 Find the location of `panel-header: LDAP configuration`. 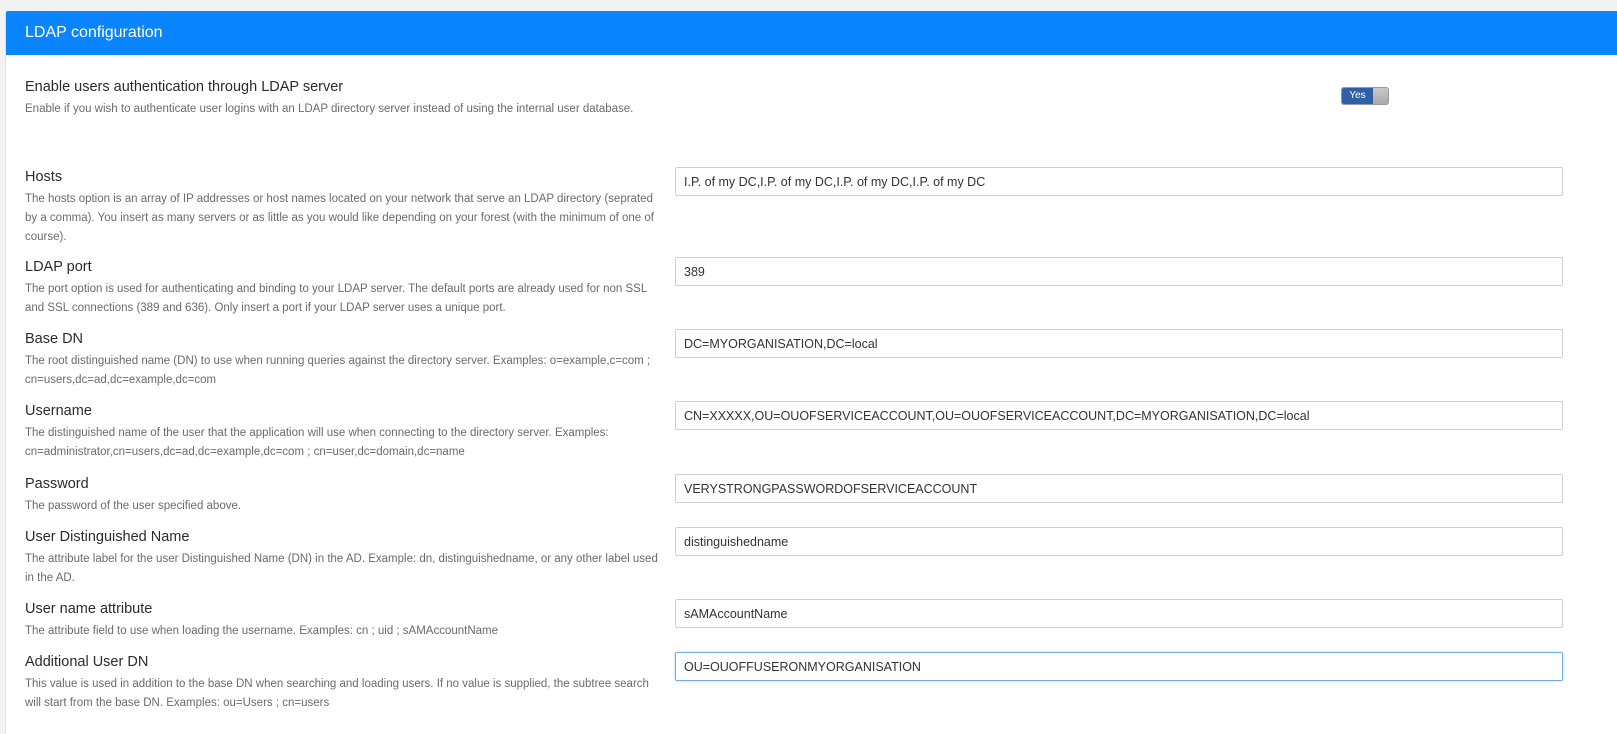

panel-header: LDAP configuration is located at coordinates (811, 33).